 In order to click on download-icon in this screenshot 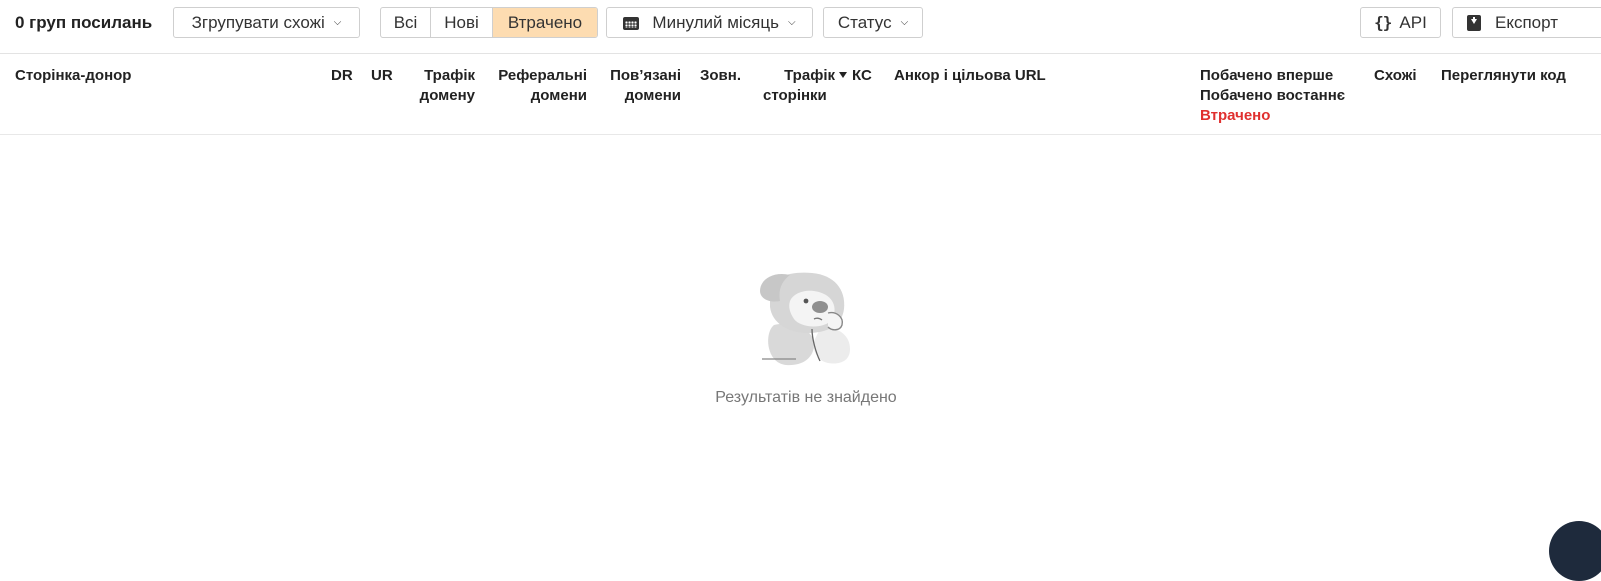, I will do `click(1474, 22)`.